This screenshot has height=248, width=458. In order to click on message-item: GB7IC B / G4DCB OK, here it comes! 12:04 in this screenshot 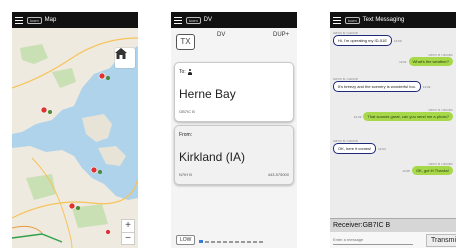, I will do `click(393, 146)`.